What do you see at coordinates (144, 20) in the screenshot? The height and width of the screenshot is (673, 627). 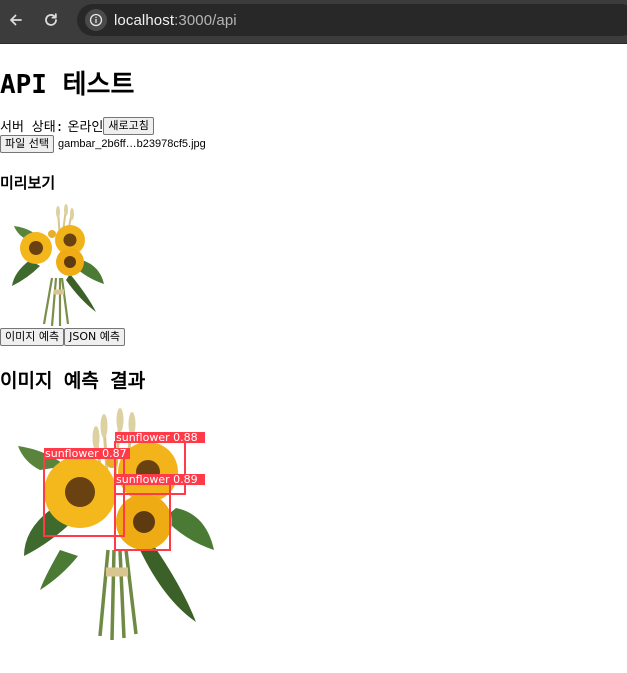 I see `url-host: localhost` at bounding box center [144, 20].